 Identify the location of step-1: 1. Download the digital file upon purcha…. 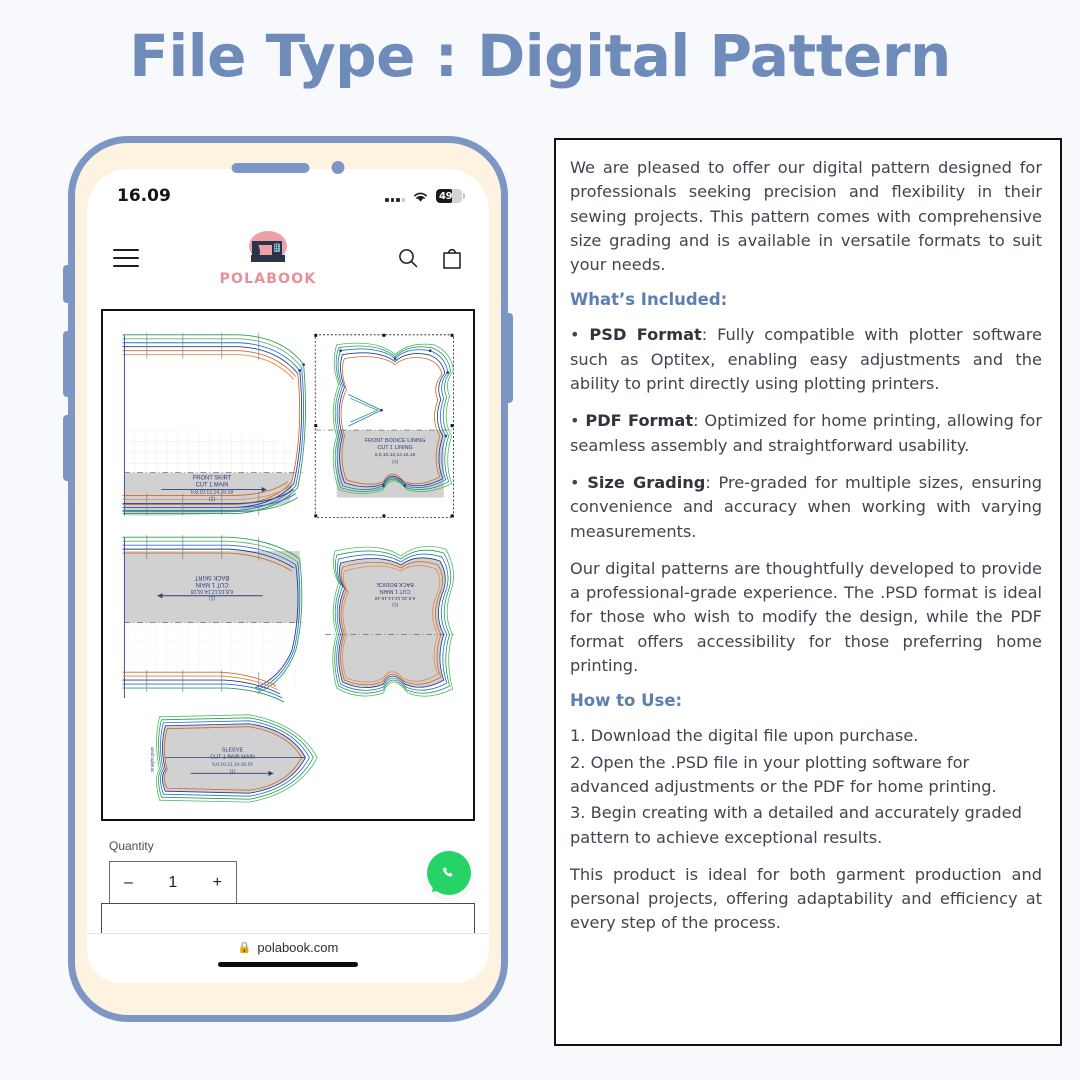
(744, 736).